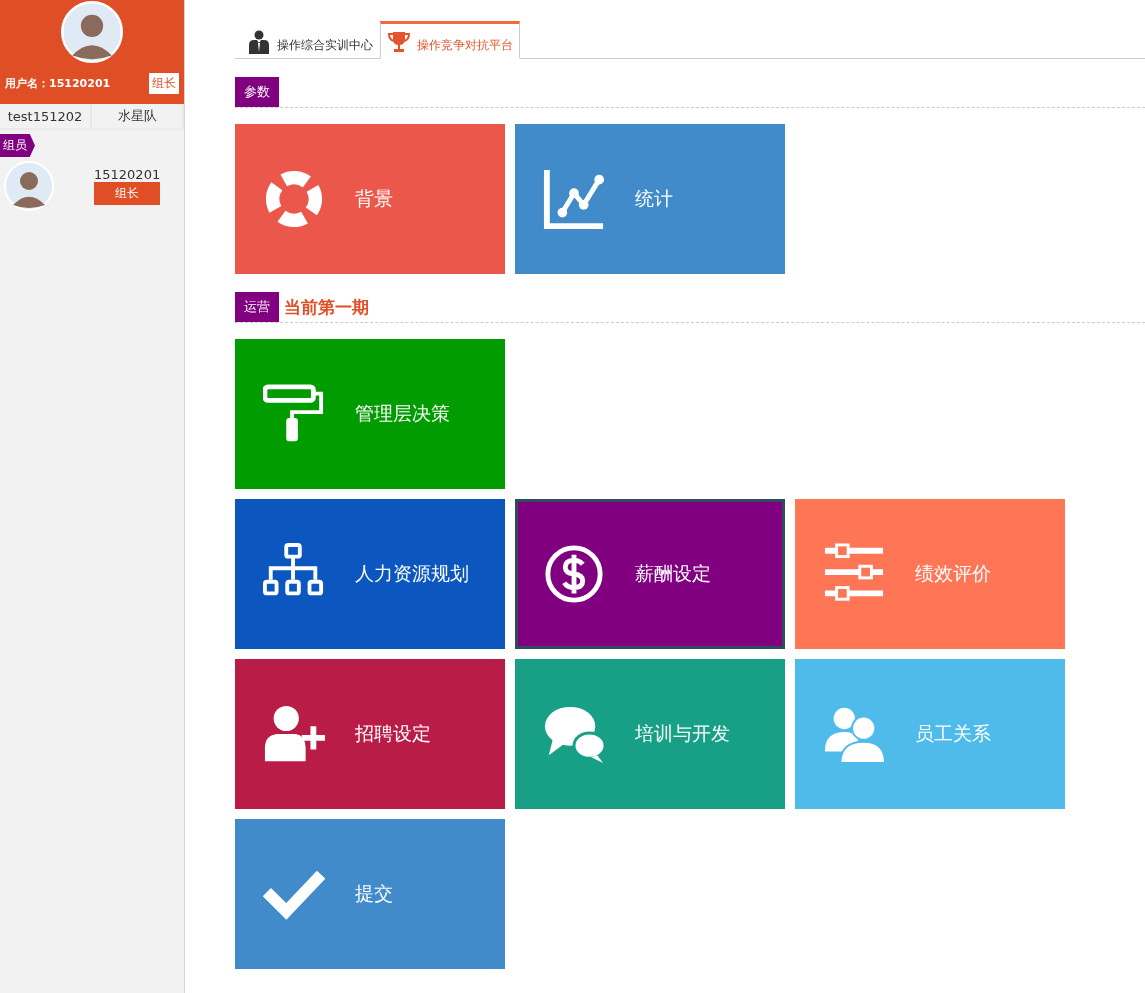 This screenshot has width=1145, height=993. Describe the element at coordinates (399, 42) in the screenshot. I see `trophy-icon` at that location.